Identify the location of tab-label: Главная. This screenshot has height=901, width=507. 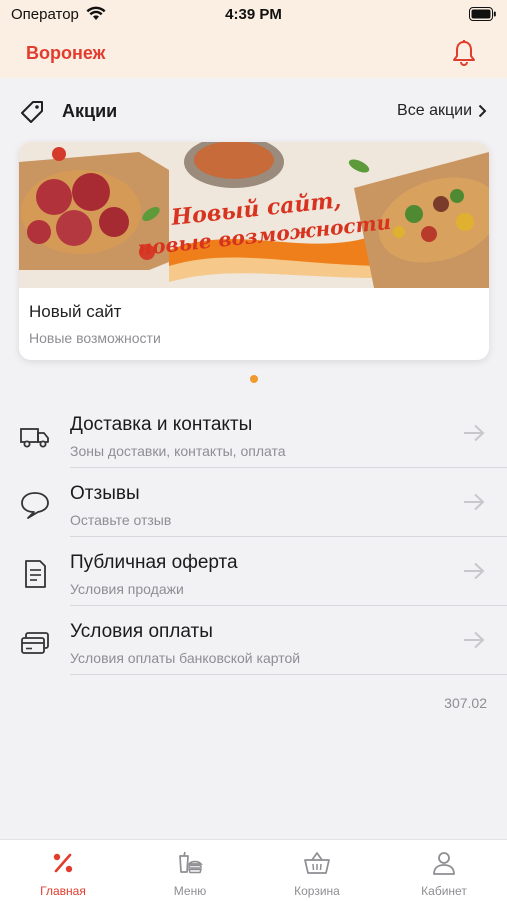
(63, 891).